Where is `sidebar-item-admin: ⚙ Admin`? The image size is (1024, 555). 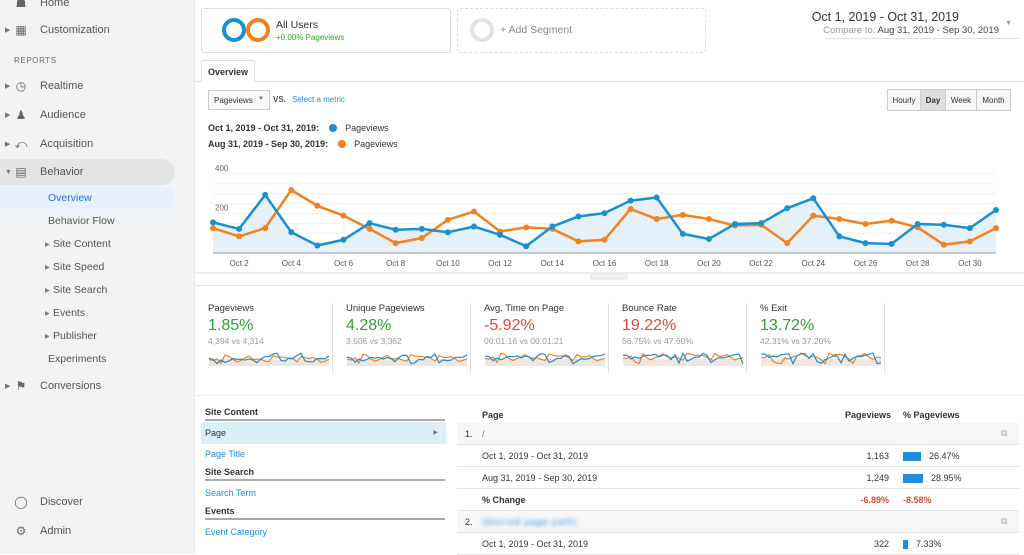
sidebar-item-admin: ⚙ Admin is located at coordinates (87, 531).